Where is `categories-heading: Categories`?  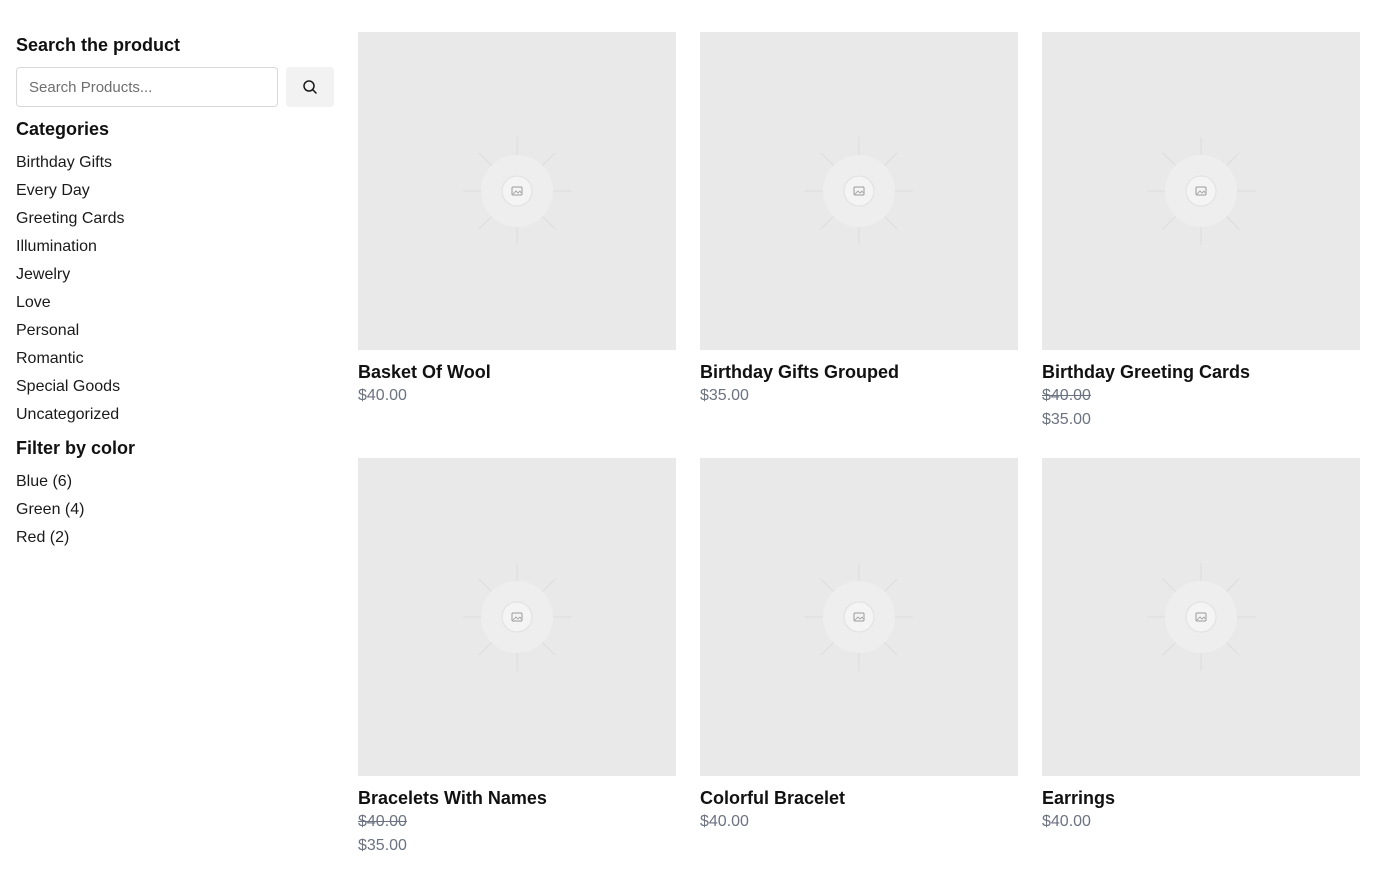 categories-heading: Categories is located at coordinates (63, 129).